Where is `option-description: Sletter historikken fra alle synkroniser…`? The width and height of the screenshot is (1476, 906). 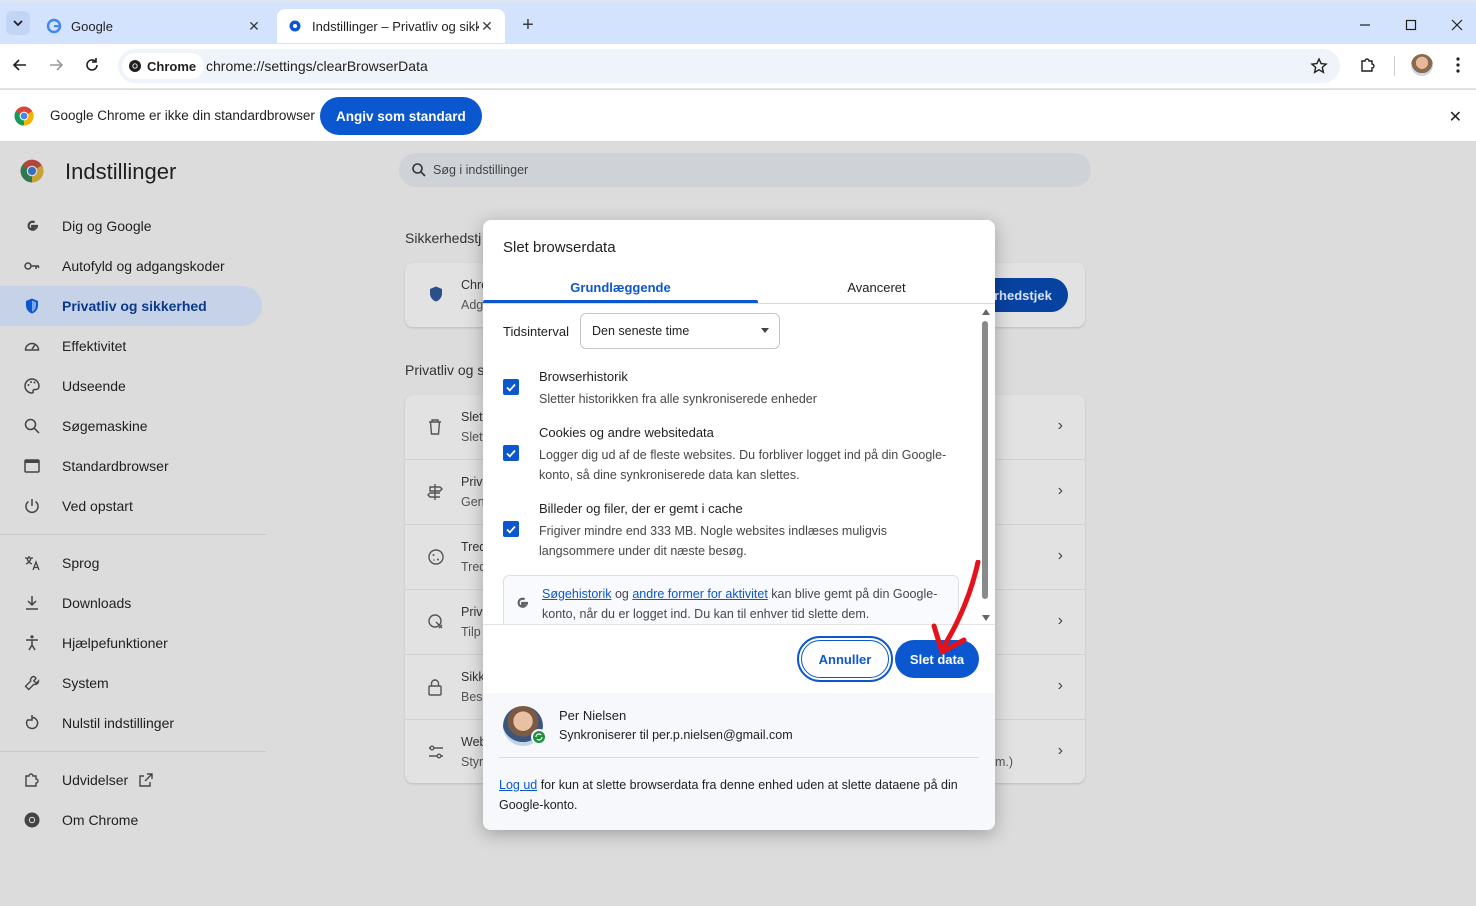
option-description: Sletter historikken fra alle synkroniser… is located at coordinates (678, 399).